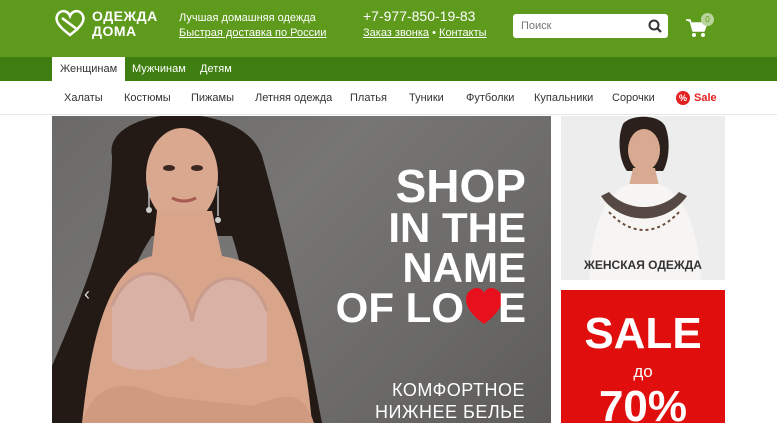 The height and width of the screenshot is (423, 777). I want to click on audience-tabs: Женщинам Мужчинам Детям, so click(388, 69).